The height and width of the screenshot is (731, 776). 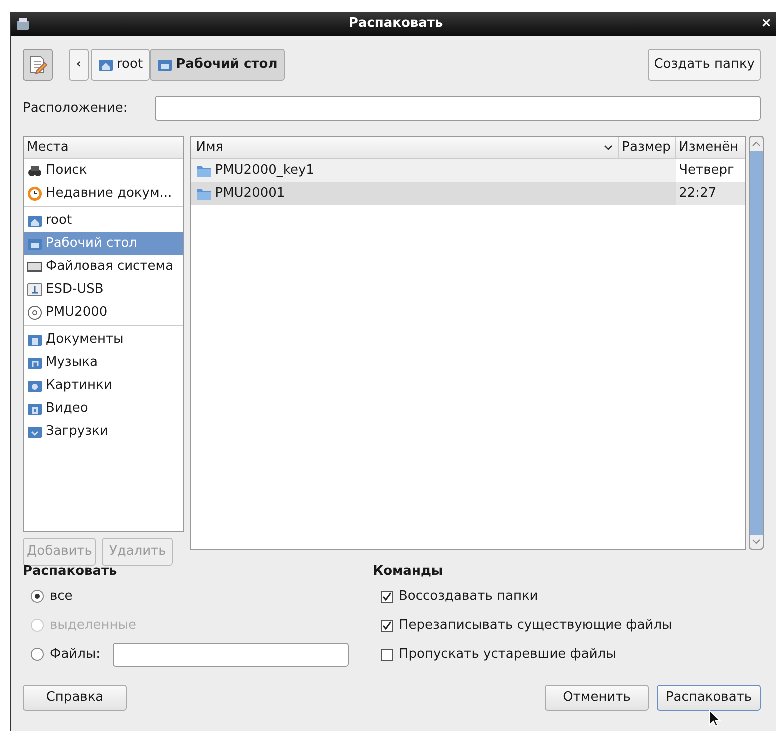 I want to click on help-button: Справка, so click(x=75, y=698).